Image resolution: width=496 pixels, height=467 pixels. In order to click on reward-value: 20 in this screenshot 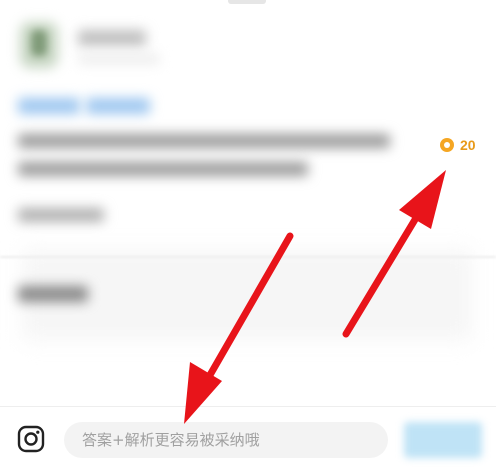, I will do `click(468, 145)`.